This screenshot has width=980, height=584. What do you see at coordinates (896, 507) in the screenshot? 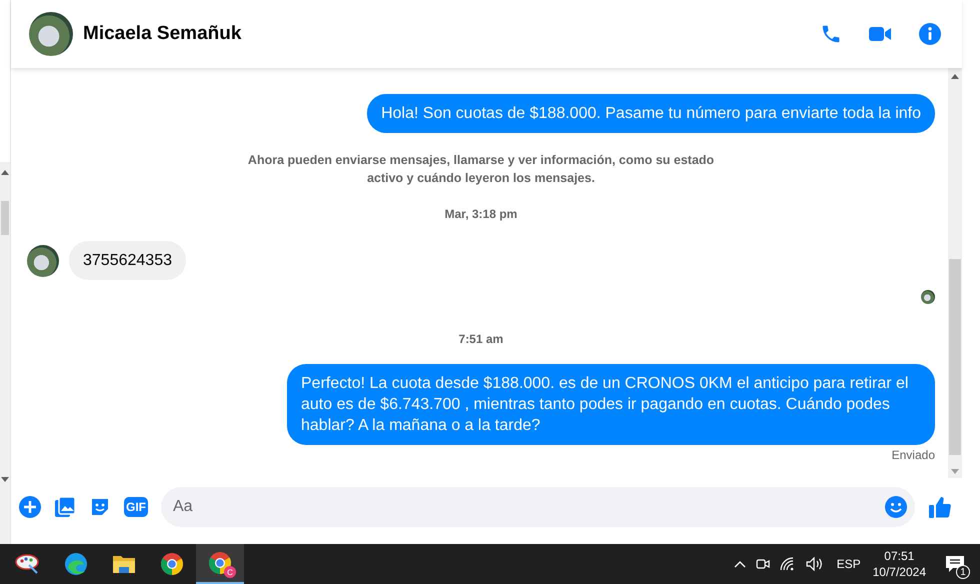
I see `emoji-icon` at bounding box center [896, 507].